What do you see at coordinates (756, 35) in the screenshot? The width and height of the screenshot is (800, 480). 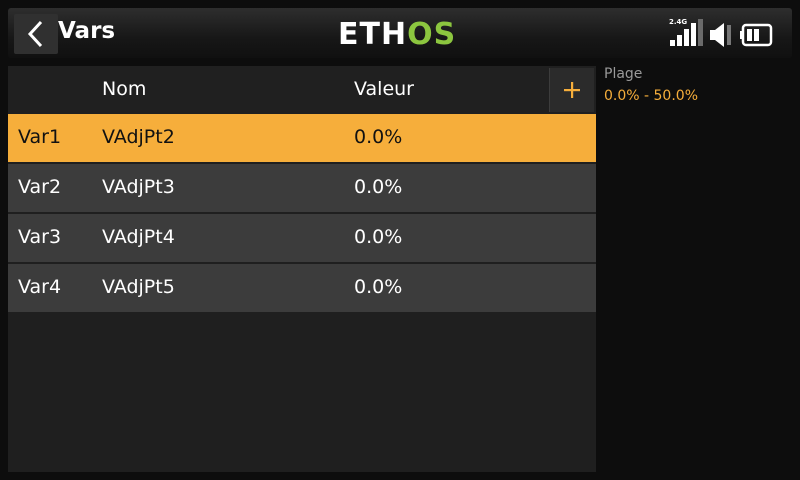 I see `battery-icon` at bounding box center [756, 35].